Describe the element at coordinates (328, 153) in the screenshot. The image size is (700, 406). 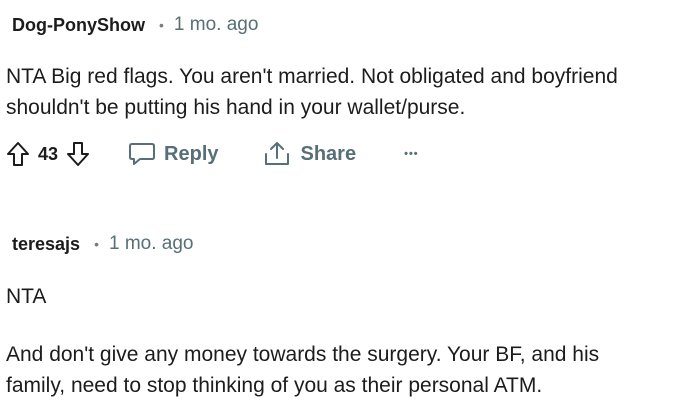
I see `share-label: Share` at that location.